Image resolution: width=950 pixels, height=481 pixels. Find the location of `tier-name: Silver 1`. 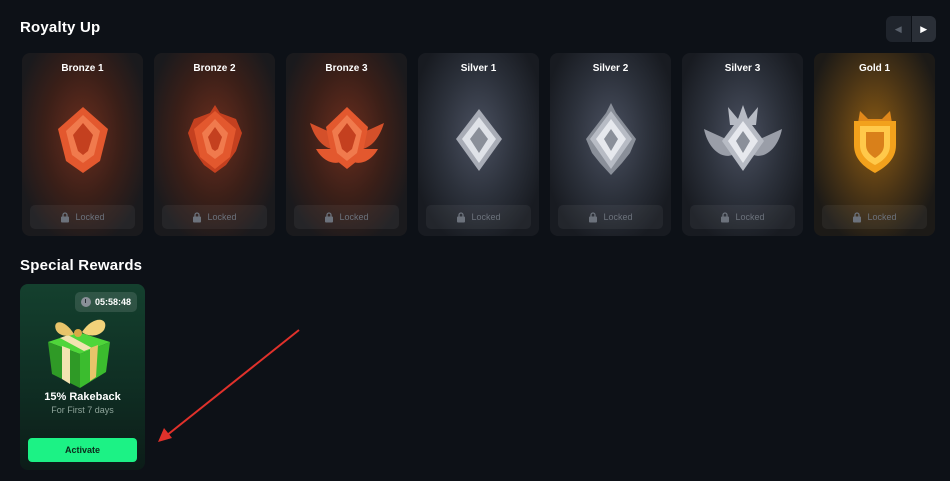

tier-name: Silver 1 is located at coordinates (478, 68).